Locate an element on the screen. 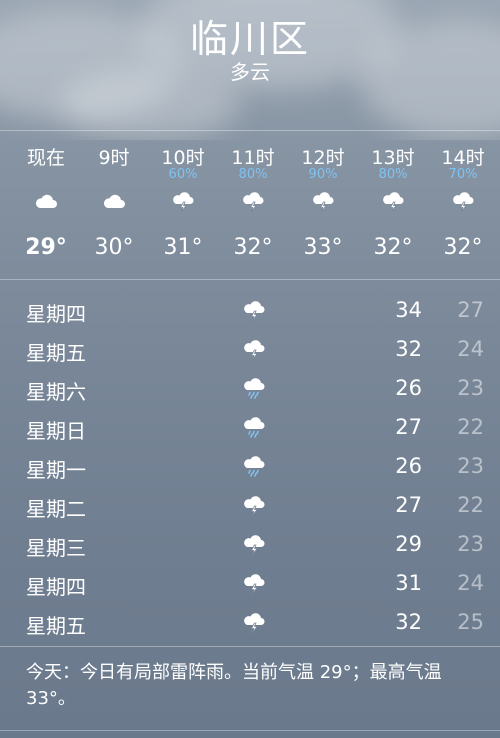  hour-label: 9时 is located at coordinates (114, 158).